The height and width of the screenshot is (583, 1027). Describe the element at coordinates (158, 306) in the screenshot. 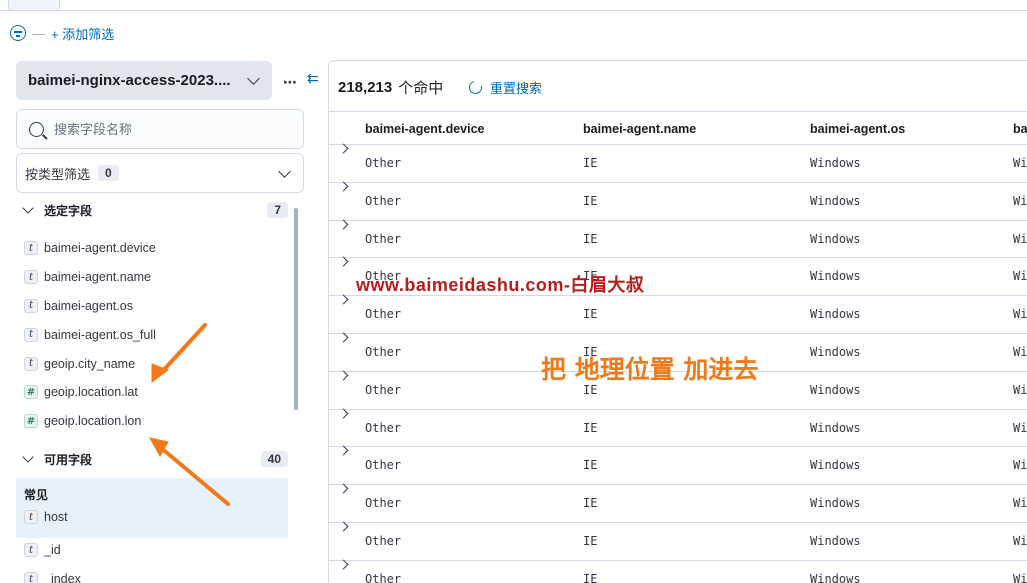

I see `selected-field-item: t baimei-agent.os` at that location.